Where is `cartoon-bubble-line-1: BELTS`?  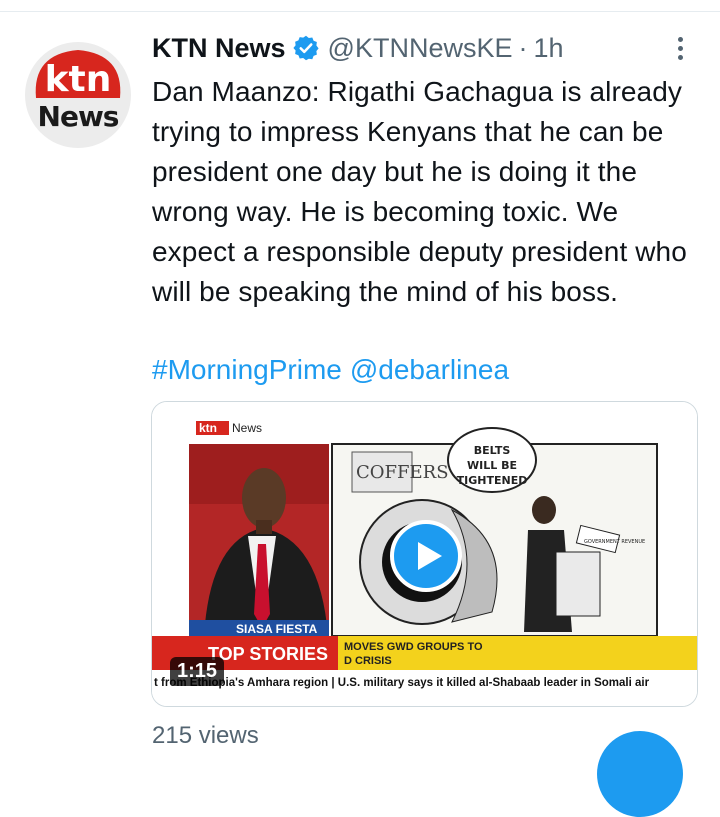
cartoon-bubble-line-1: BELTS is located at coordinates (492, 450).